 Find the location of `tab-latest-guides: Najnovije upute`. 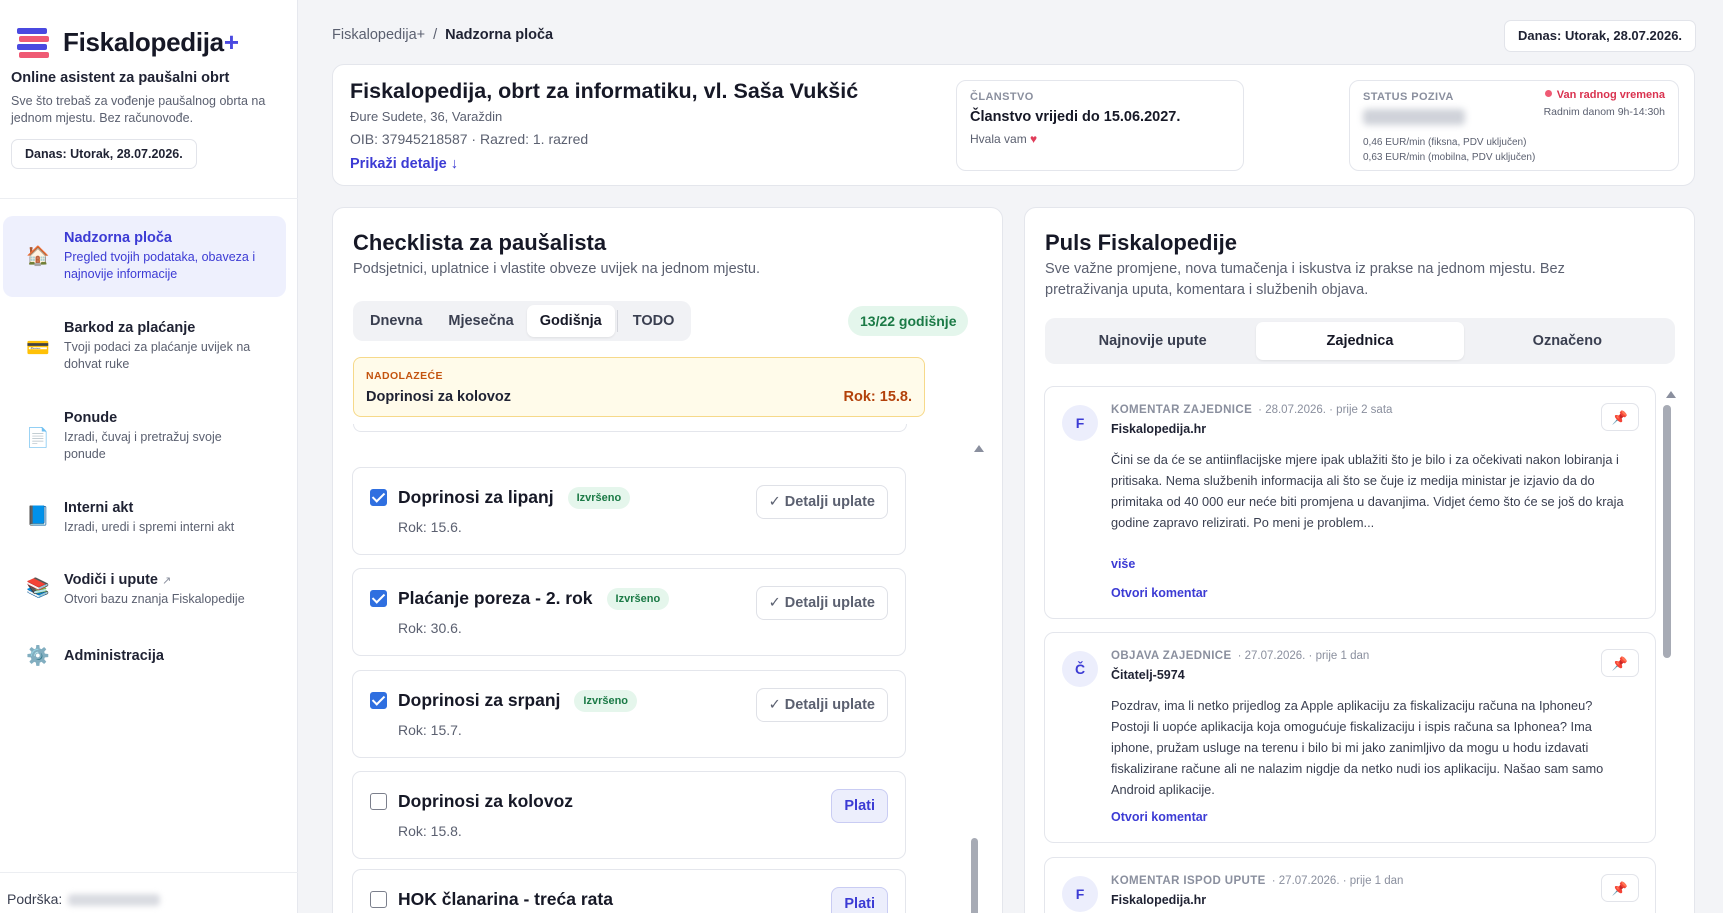

tab-latest-guides: Najnovije upute is located at coordinates (1152, 341).